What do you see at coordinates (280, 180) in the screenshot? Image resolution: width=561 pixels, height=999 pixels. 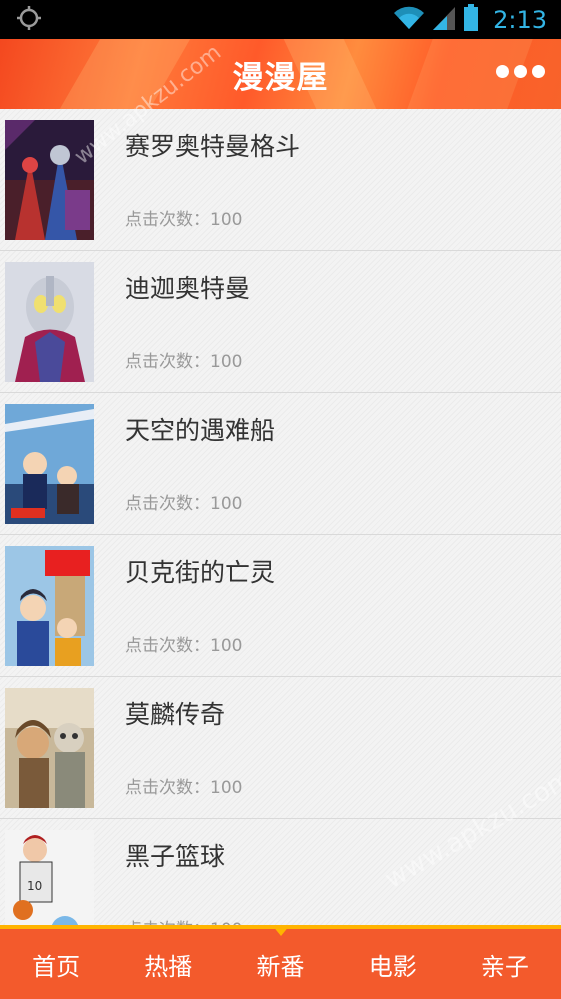 I see `list-item: 赛罗奥特曼格斗 点击次数：100` at bounding box center [280, 180].